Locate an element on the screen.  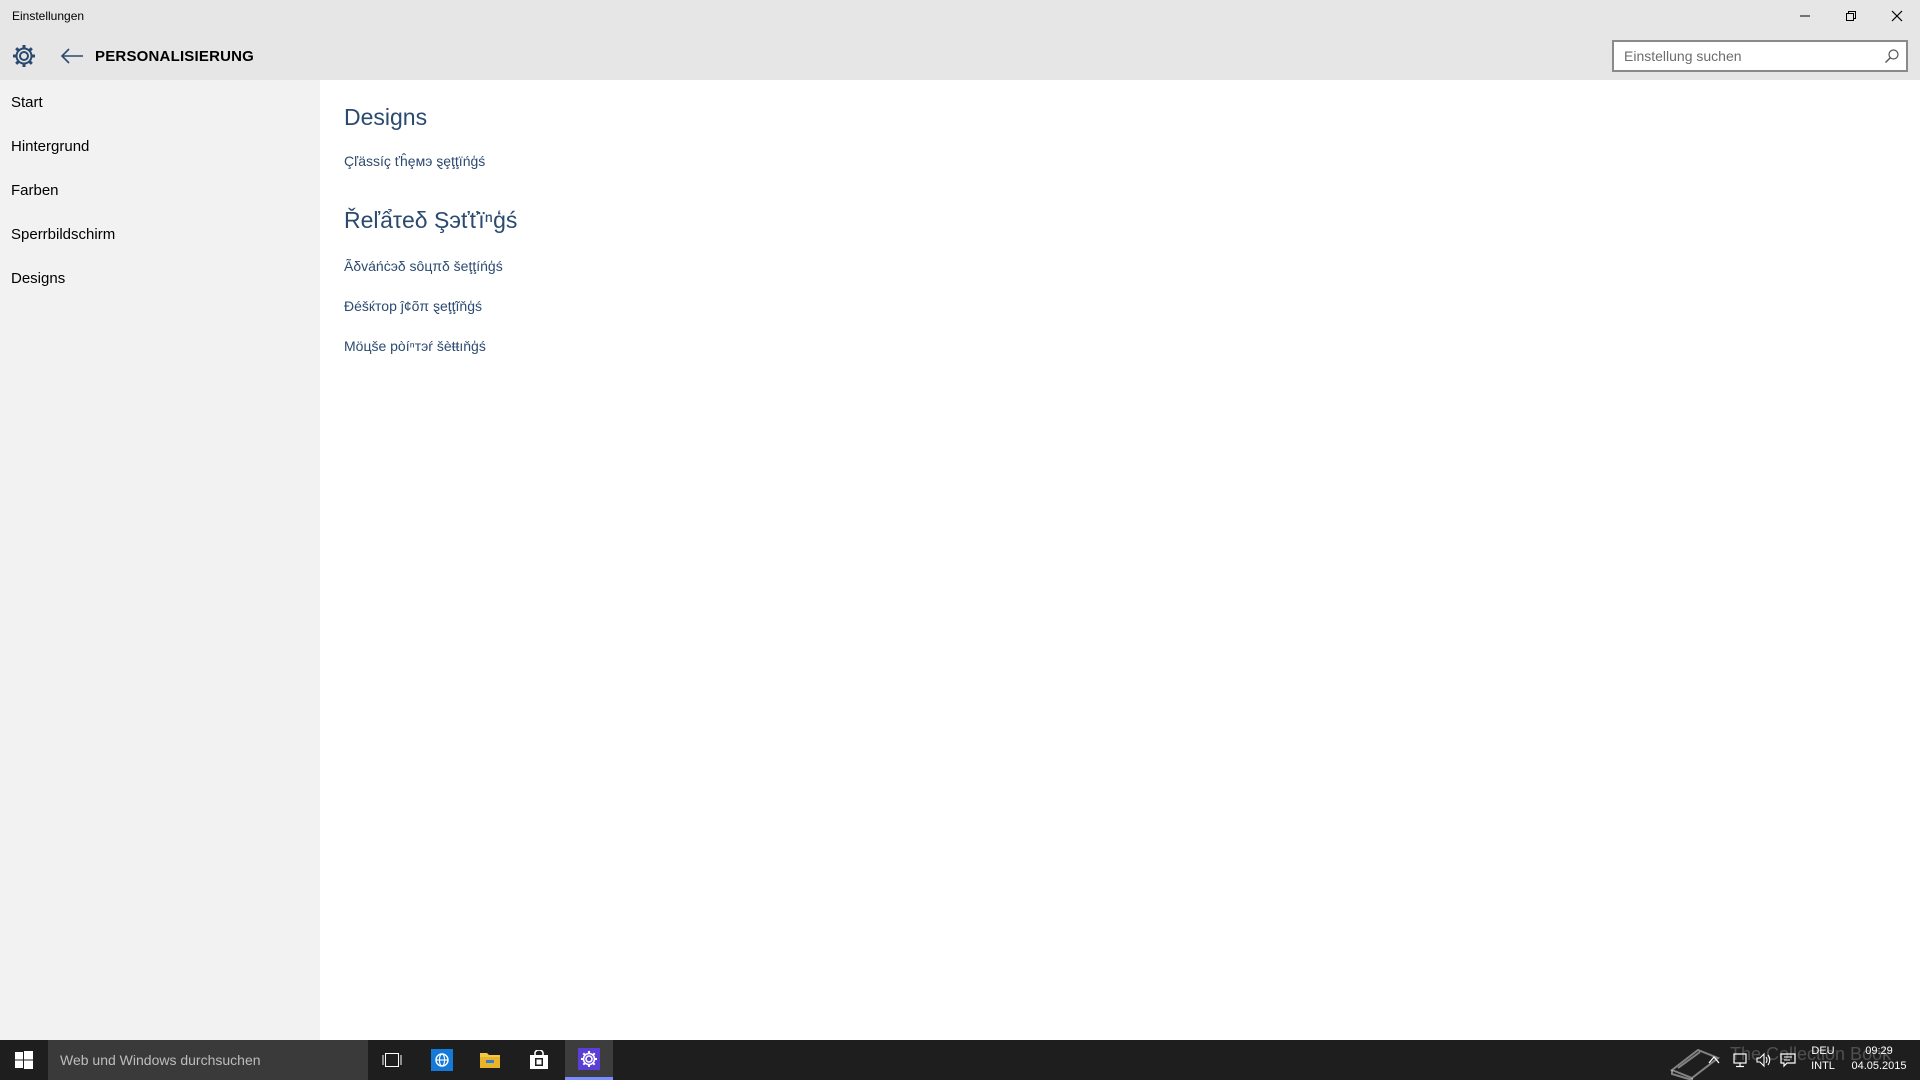
sidebar-item-designs: Designs is located at coordinates (160, 278).